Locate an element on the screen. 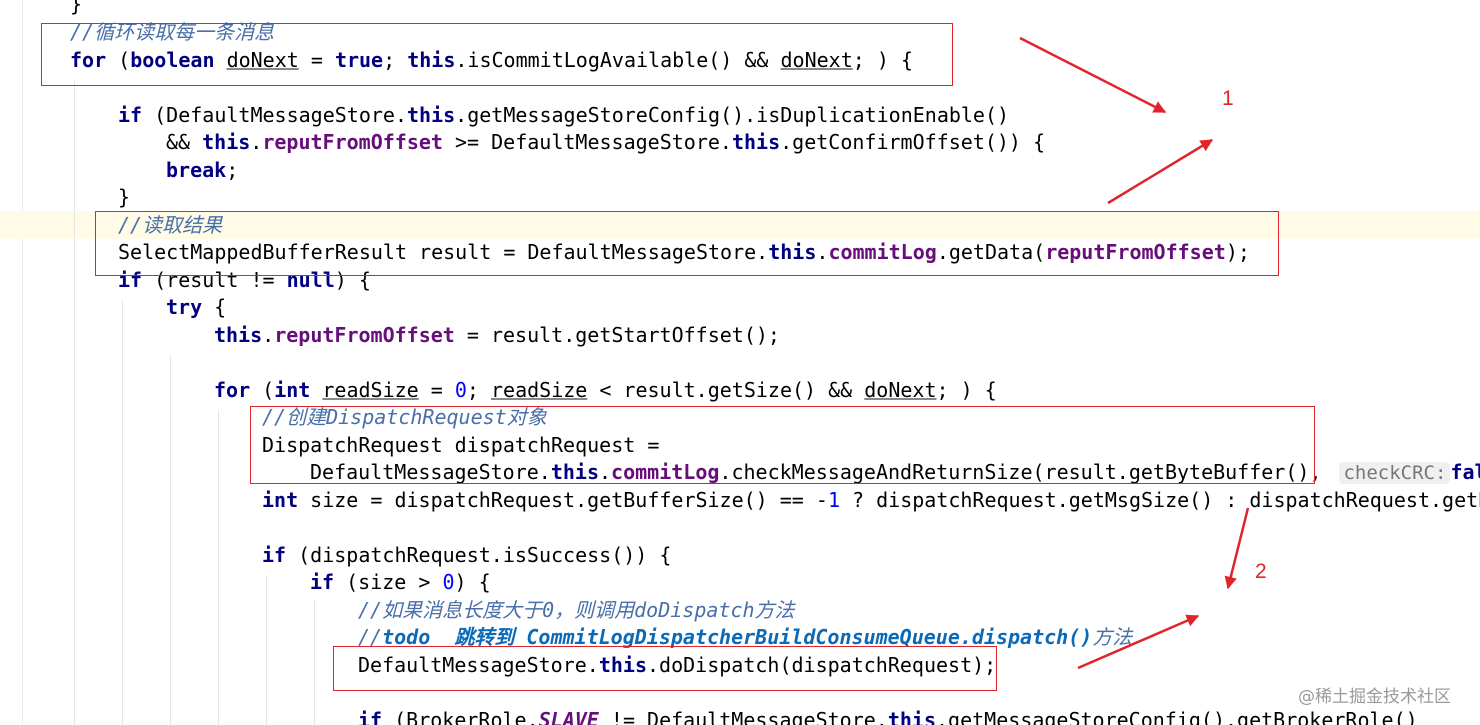 This screenshot has width=1480, height=725. arrow-2a is located at coordinates (1237, 548).